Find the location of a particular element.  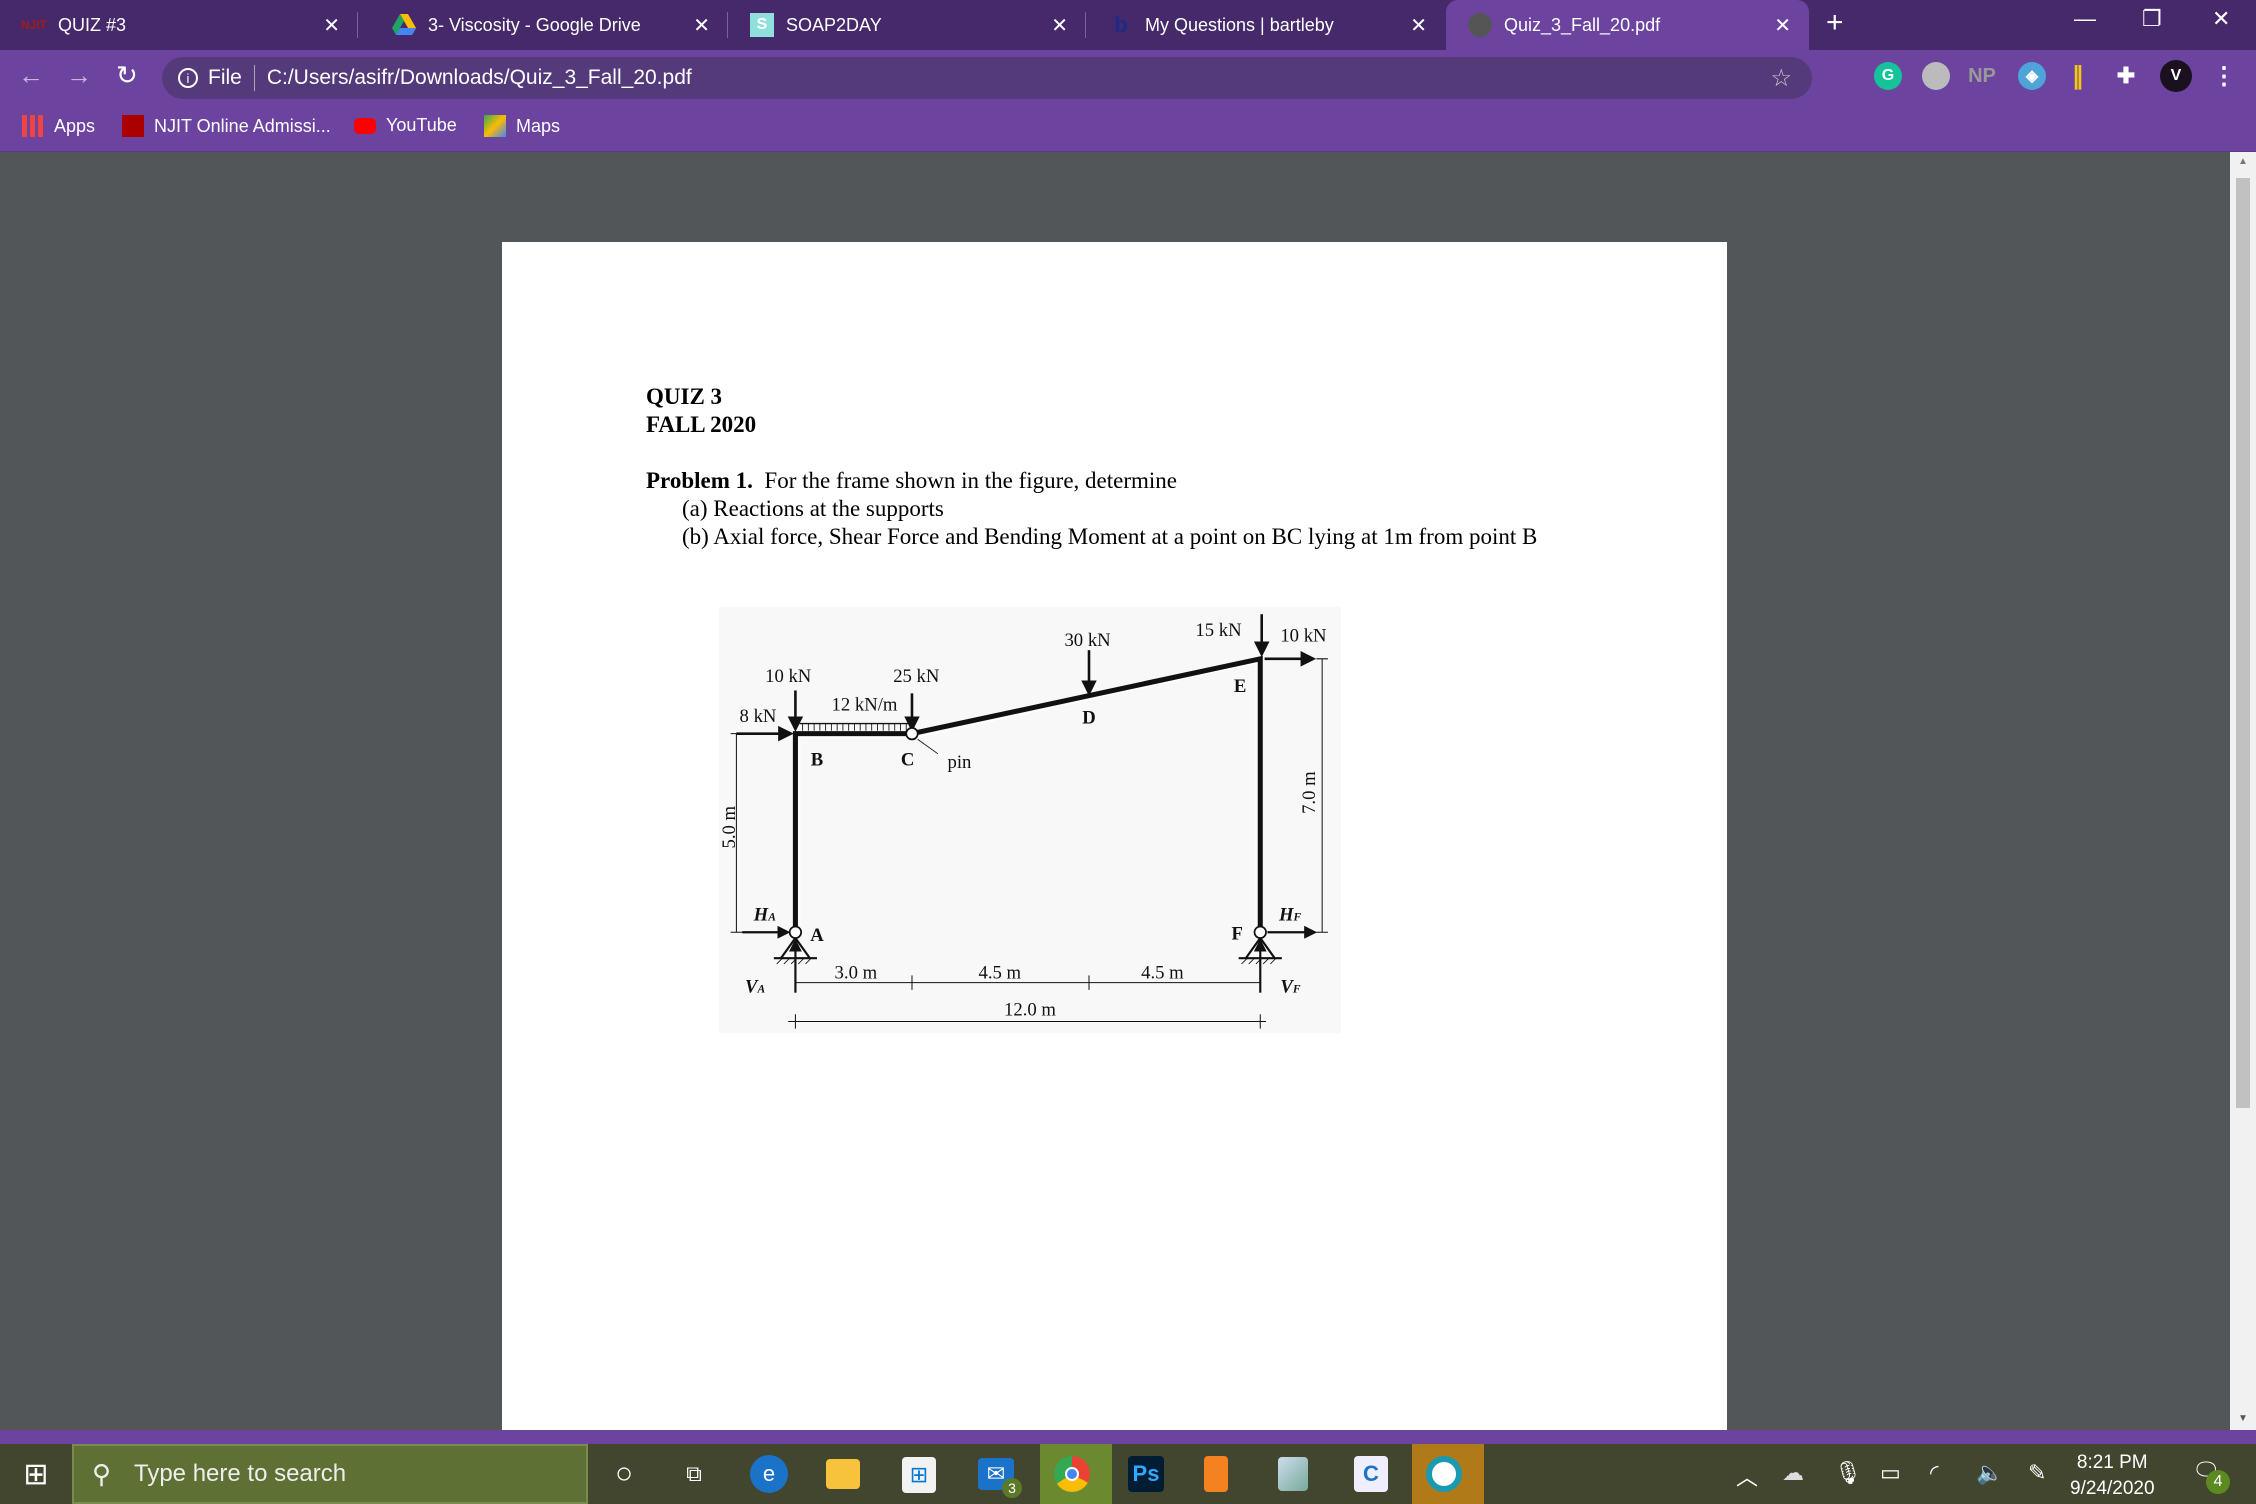

profile-avatar: V is located at coordinates (2176, 76).